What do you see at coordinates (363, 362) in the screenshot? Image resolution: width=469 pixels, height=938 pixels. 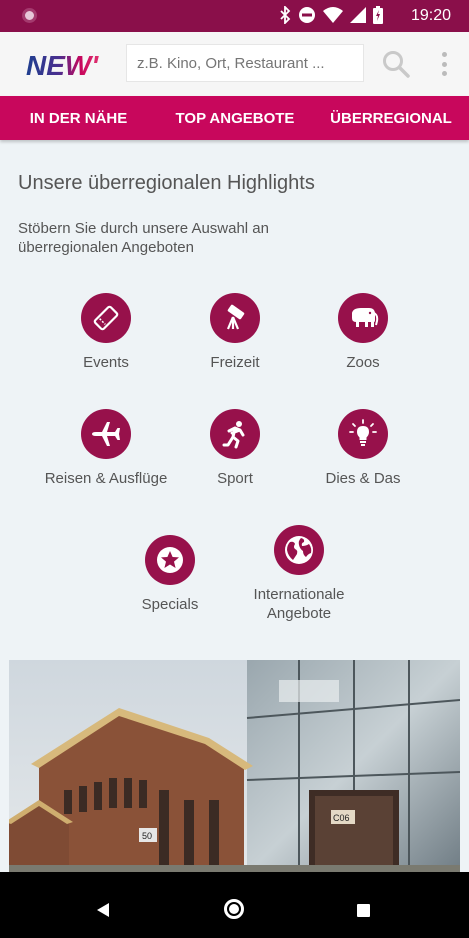 I see `category-label: Zoos` at bounding box center [363, 362].